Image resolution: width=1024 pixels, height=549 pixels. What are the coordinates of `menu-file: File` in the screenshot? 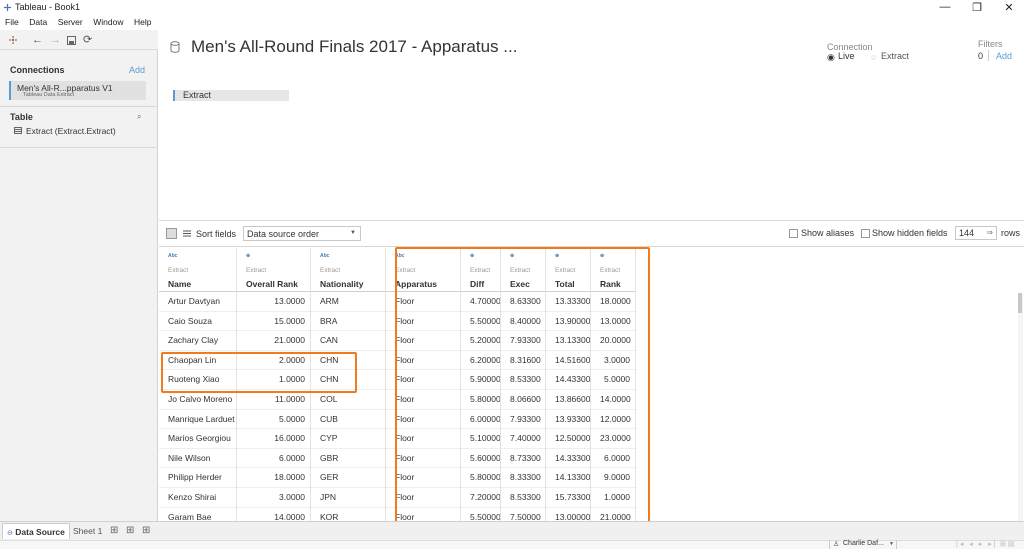 It's located at (12, 22).